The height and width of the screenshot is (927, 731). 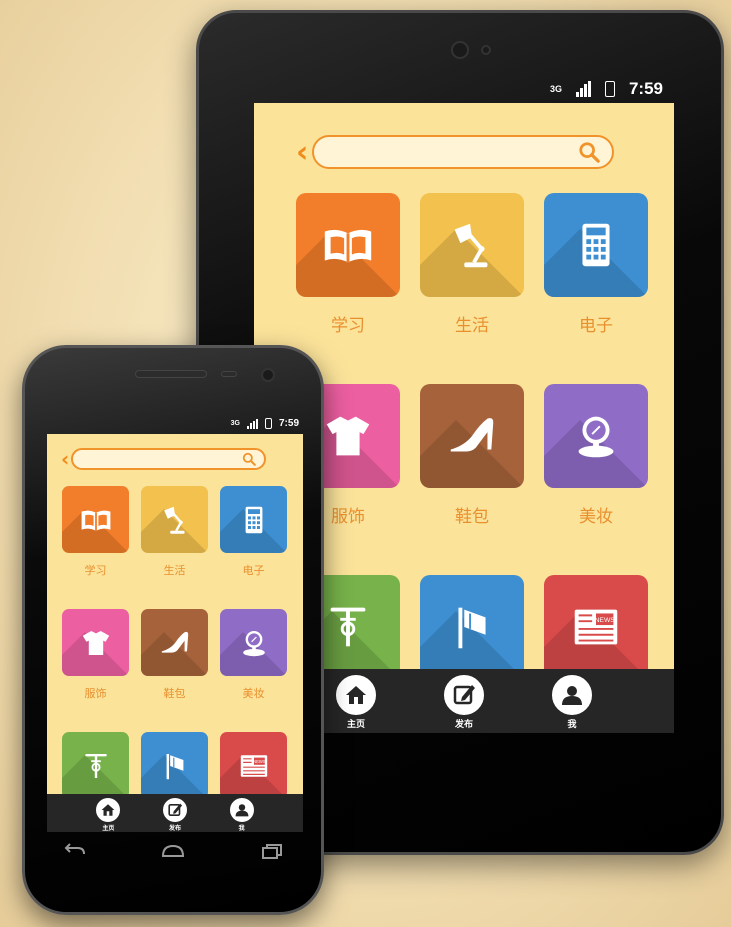 What do you see at coordinates (174, 828) in the screenshot?
I see `nav-label: 发布` at bounding box center [174, 828].